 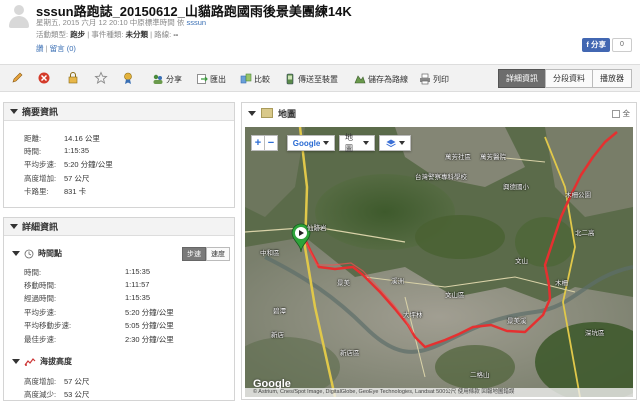 I want to click on facebook-share-button: f 分享, so click(x=596, y=45).